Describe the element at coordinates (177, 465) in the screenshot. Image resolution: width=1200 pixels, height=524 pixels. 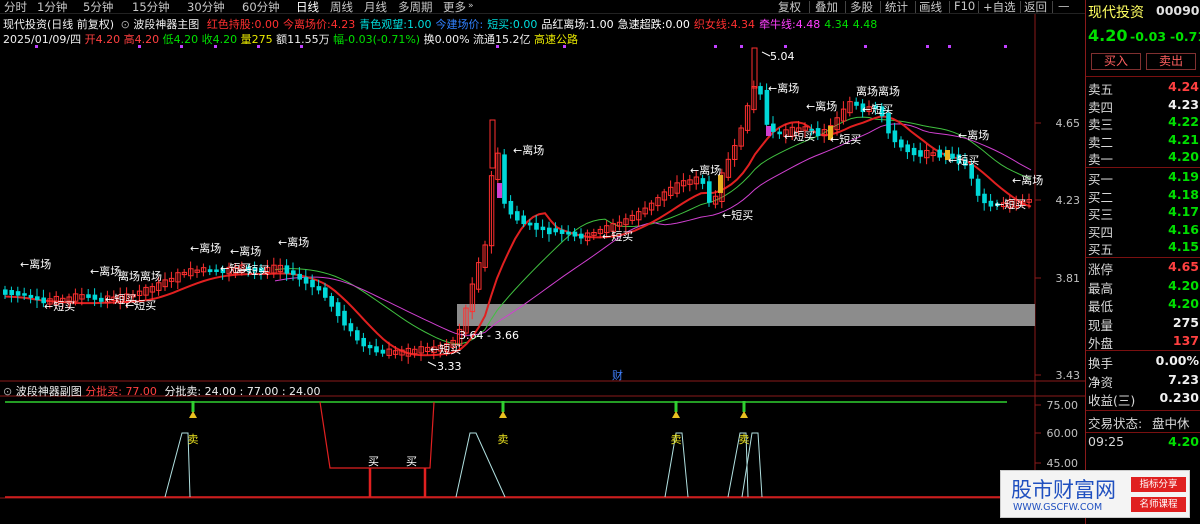
I see `sell-wave` at that location.